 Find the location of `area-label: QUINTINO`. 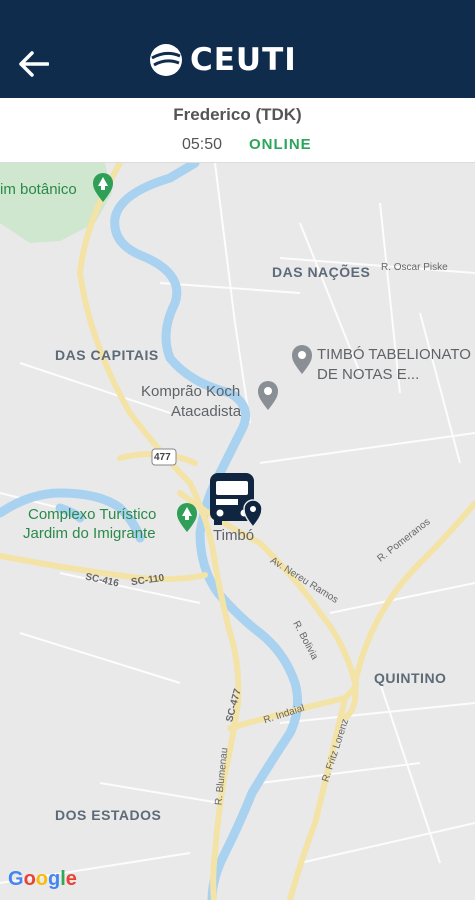

area-label: QUINTINO is located at coordinates (410, 678).